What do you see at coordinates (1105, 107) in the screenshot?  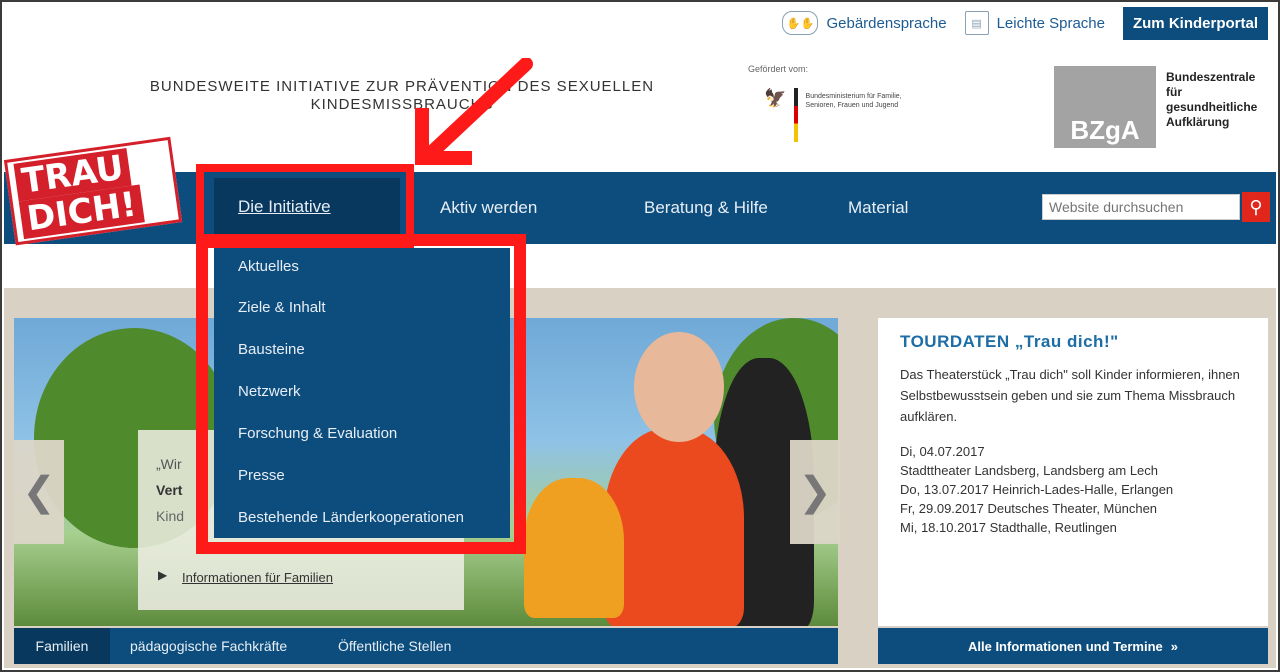 I see `bzga-logo: BZgA` at bounding box center [1105, 107].